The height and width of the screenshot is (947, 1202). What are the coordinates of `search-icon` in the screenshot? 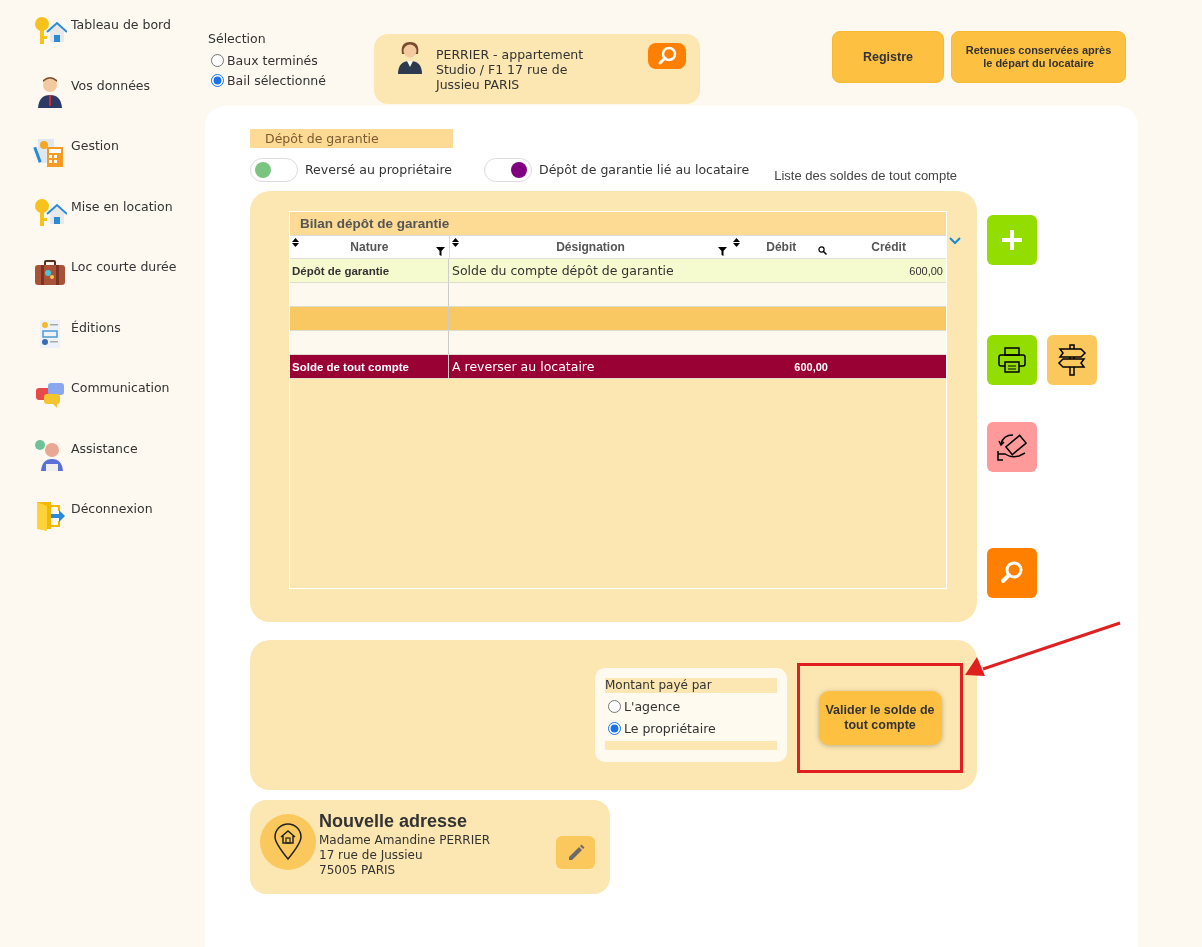 It's located at (823, 250).